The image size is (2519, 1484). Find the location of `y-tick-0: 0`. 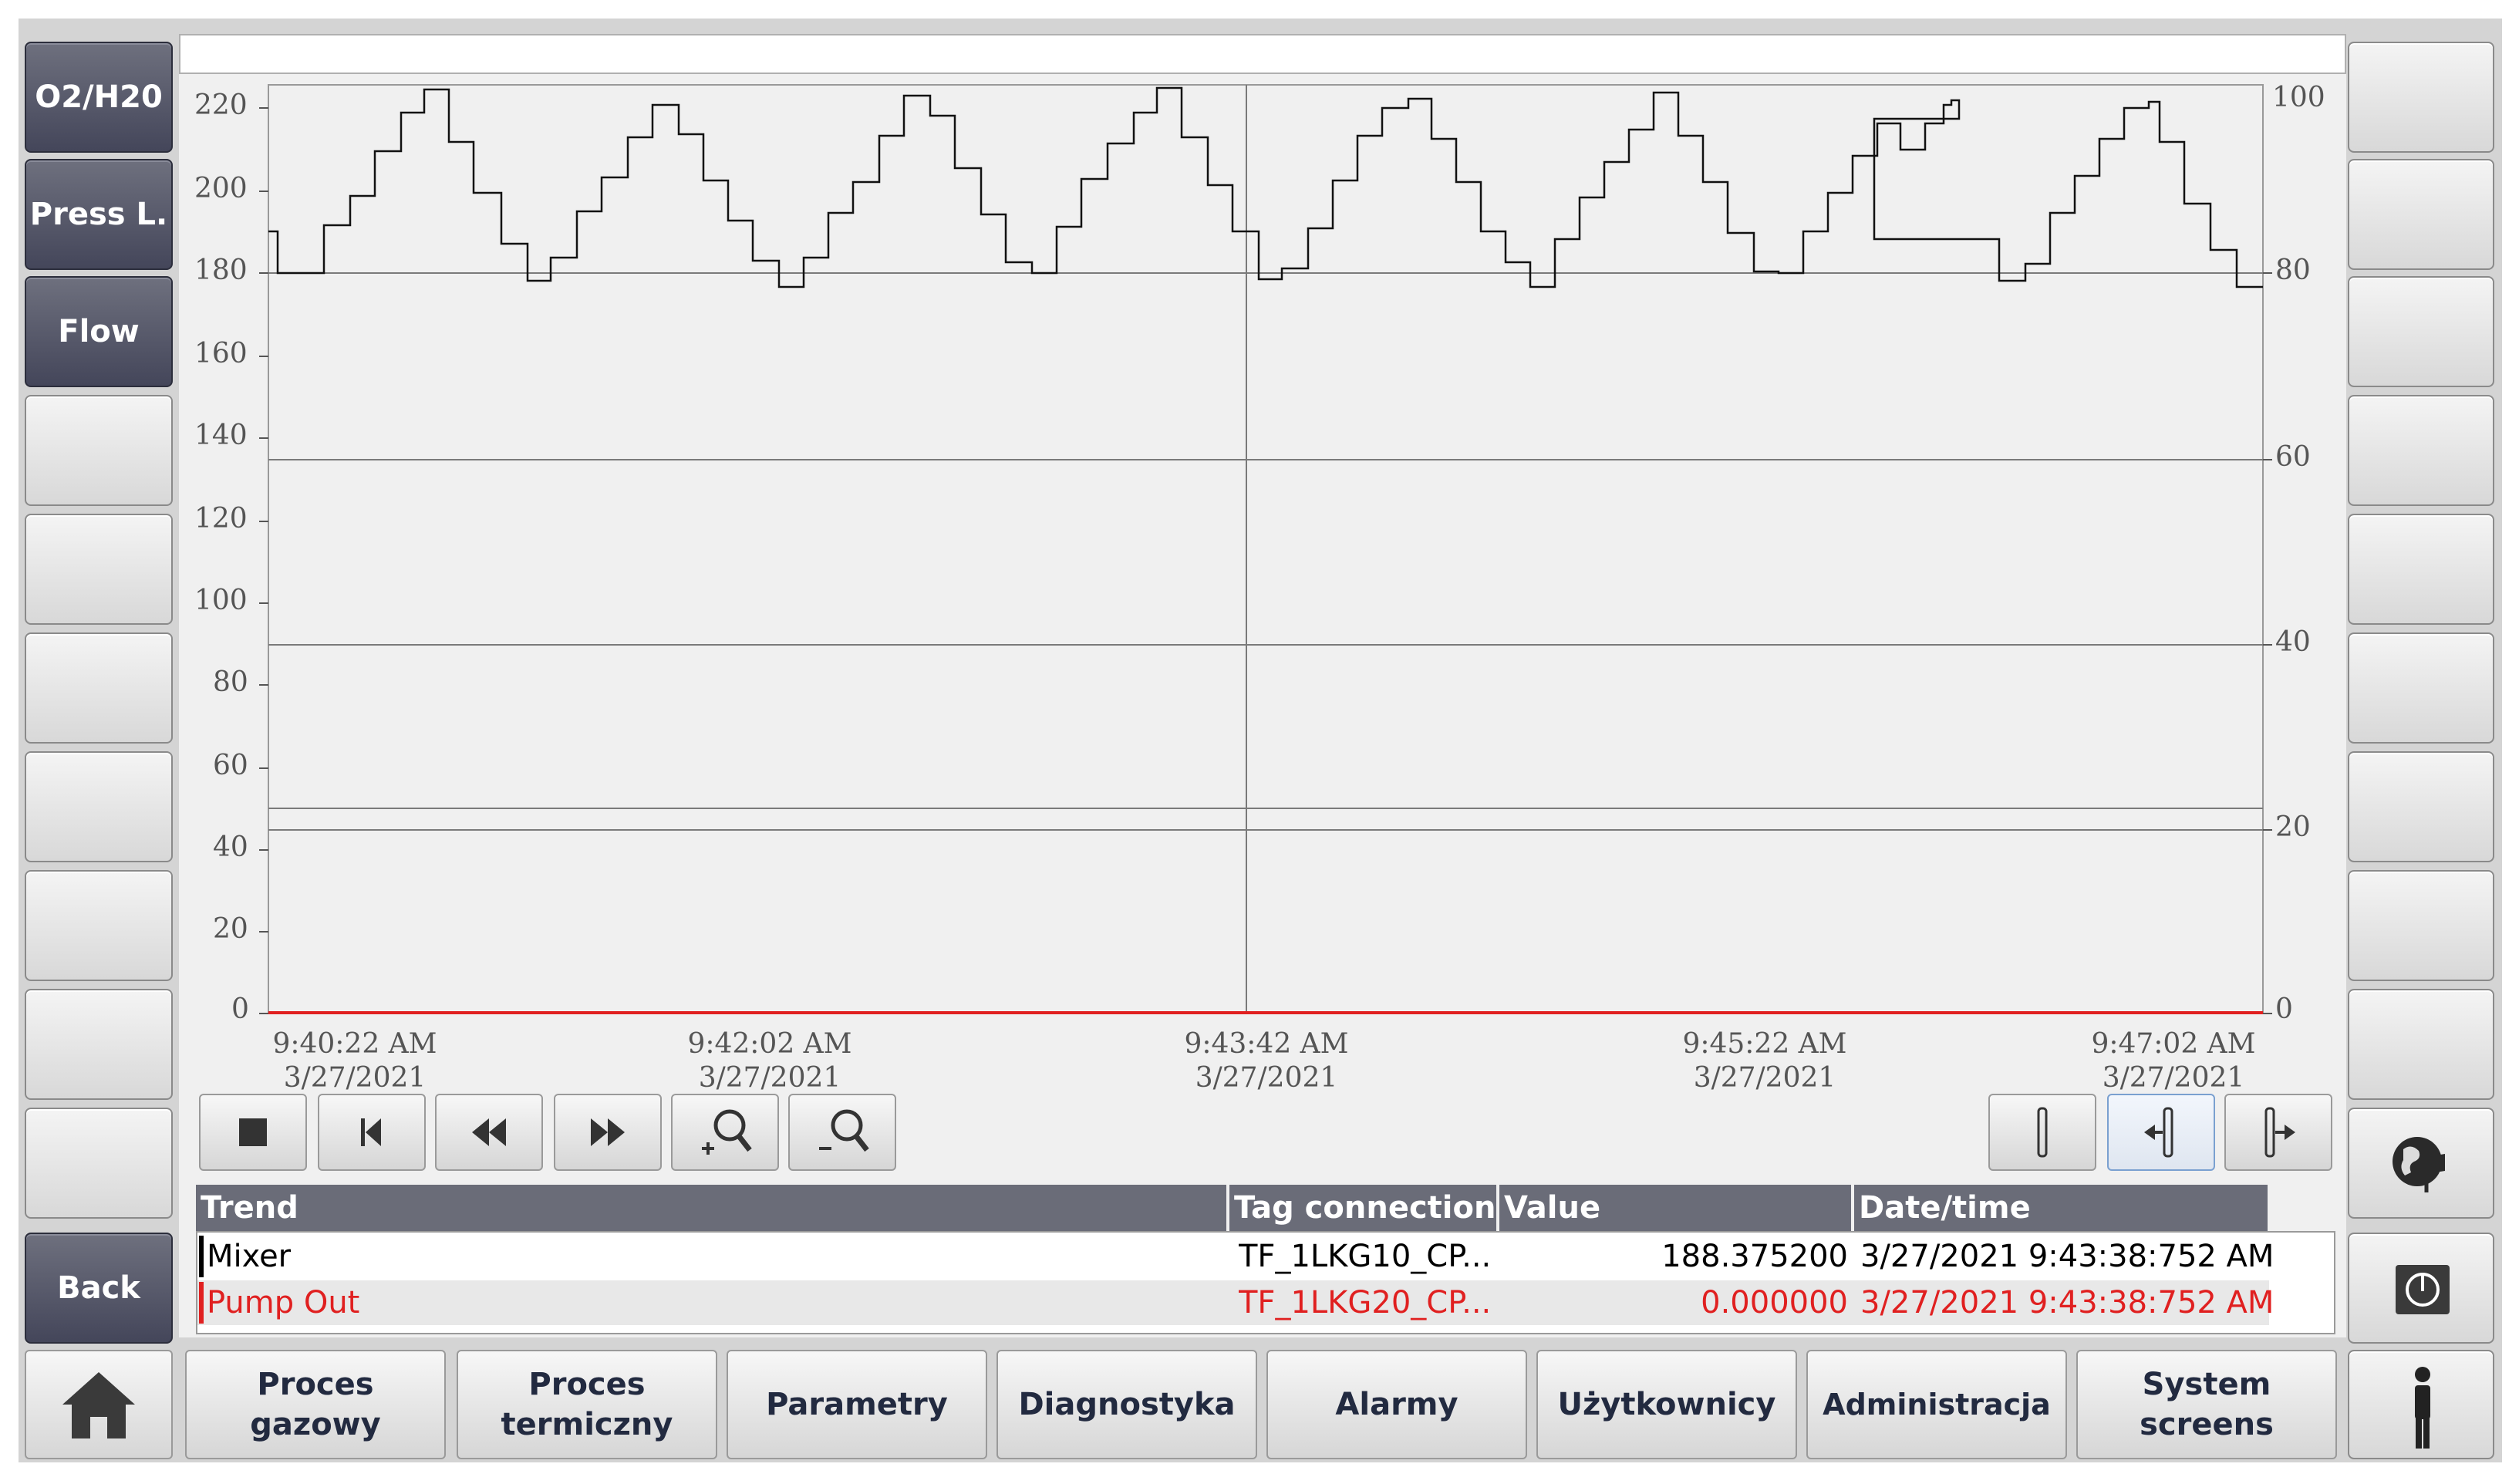

y-tick-0: 0 is located at coordinates (240, 1009).